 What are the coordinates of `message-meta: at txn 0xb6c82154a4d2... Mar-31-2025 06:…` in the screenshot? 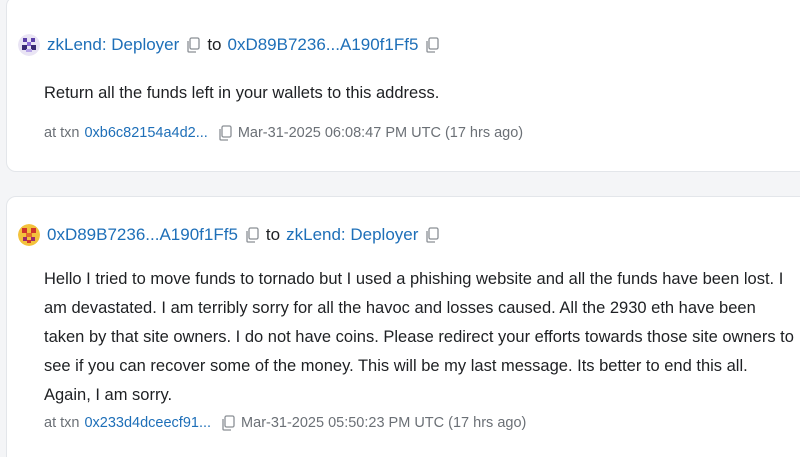 It's located at (283, 133).